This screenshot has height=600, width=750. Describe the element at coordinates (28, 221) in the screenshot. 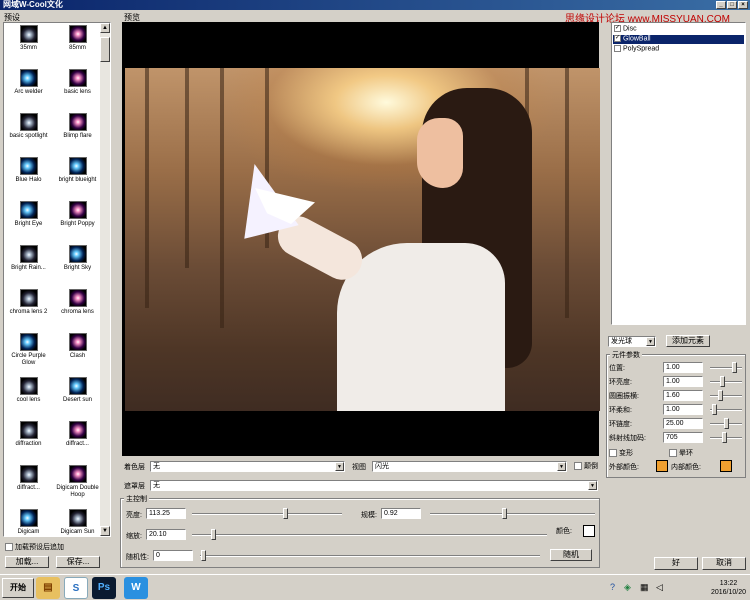

I see `preset-item: Bright Eye` at that location.